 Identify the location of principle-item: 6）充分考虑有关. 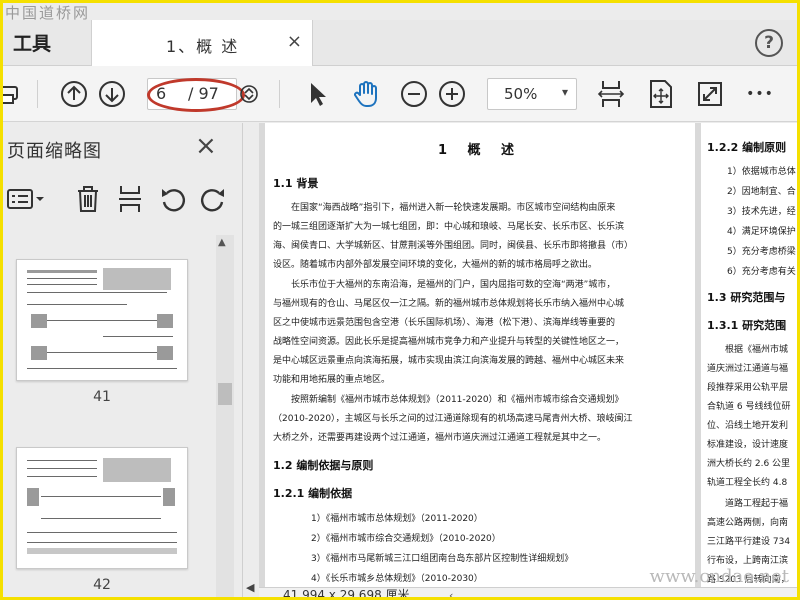
(761, 272).